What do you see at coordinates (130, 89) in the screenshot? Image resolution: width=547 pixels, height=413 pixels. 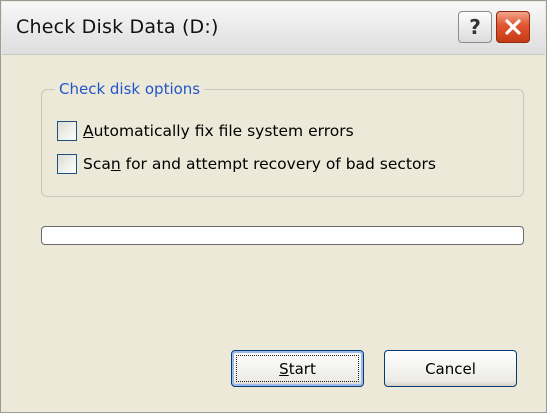 I see `group-label: Check disk options` at bounding box center [130, 89].